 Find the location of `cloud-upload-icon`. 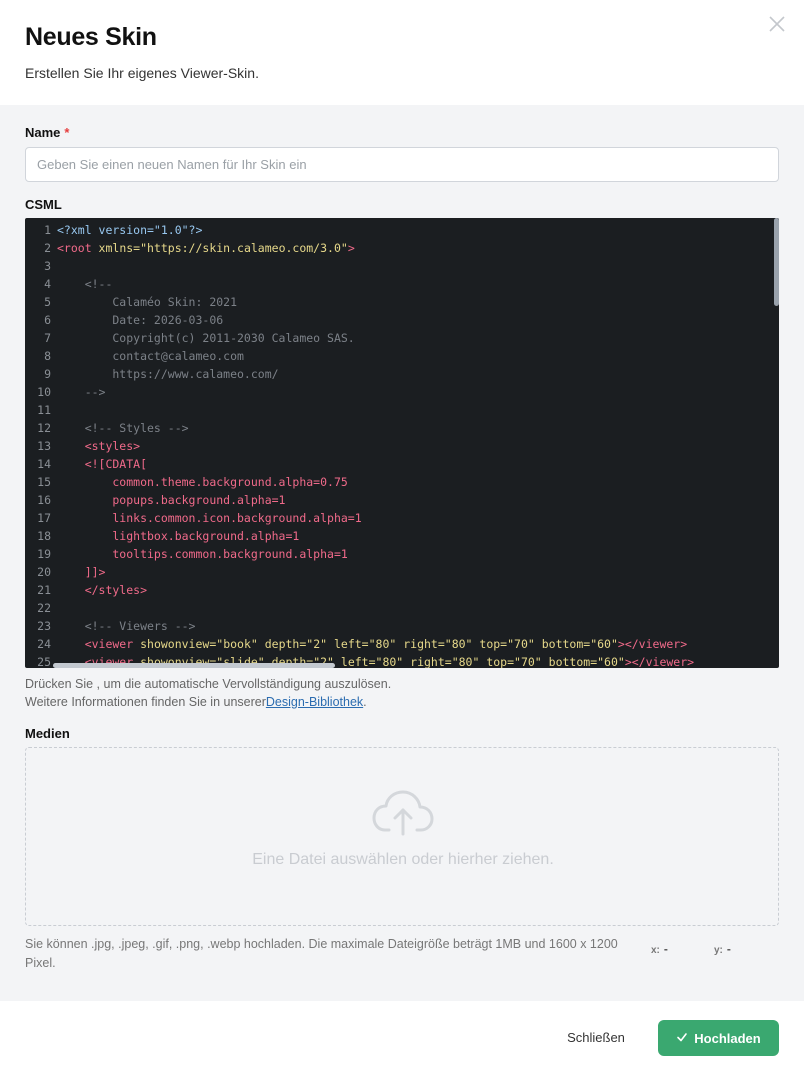

cloud-upload-icon is located at coordinates (403, 813).